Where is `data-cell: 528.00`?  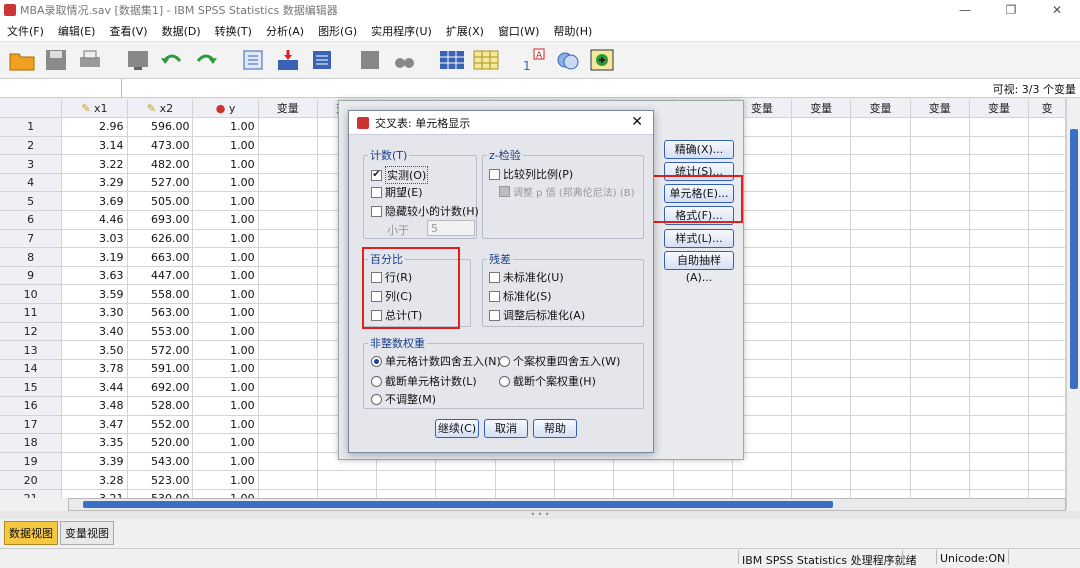 data-cell: 528.00 is located at coordinates (160, 406).